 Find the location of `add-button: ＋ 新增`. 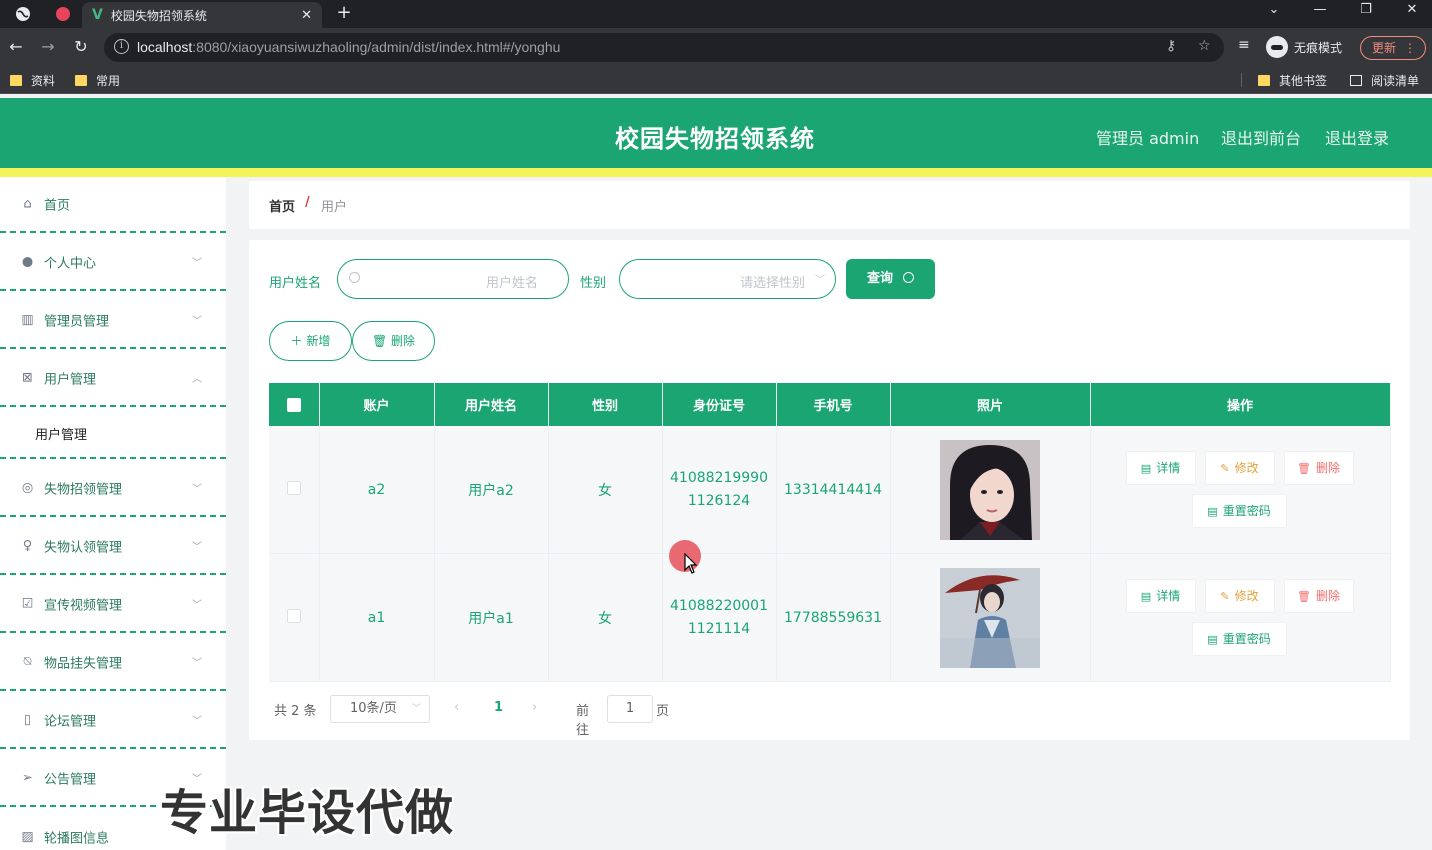

add-button: ＋ 新增 is located at coordinates (310, 341).